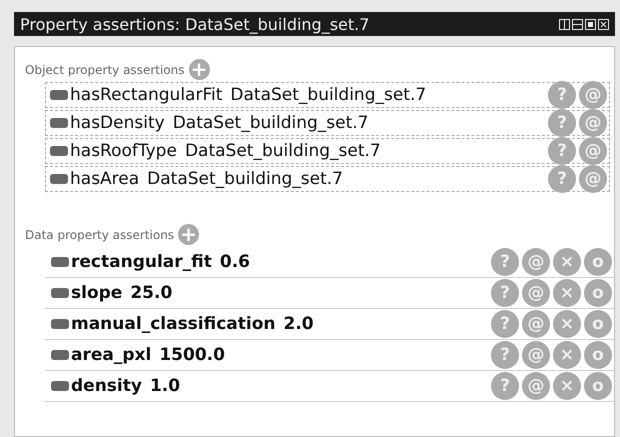 The height and width of the screenshot is (437, 620). Describe the element at coordinates (122, 293) in the screenshot. I see `assertion-text: slope 25.0` at that location.